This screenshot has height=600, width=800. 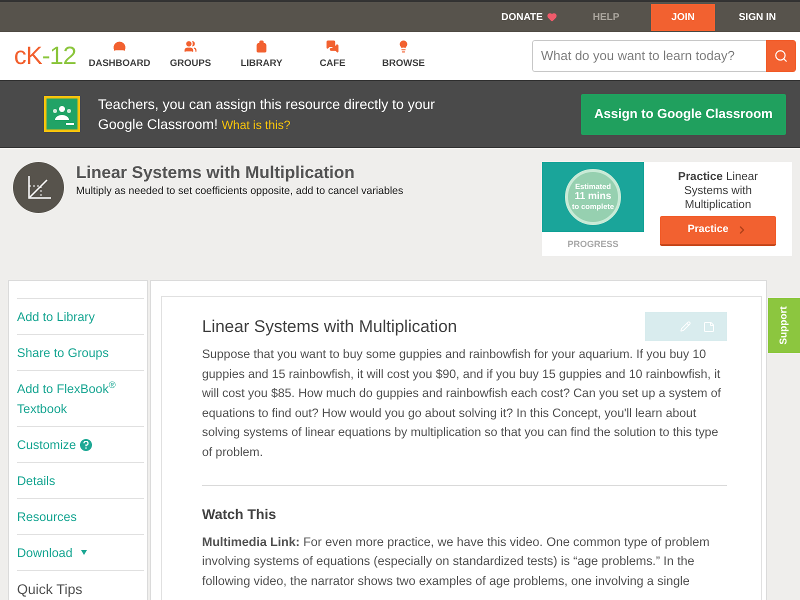 I want to click on sidebar-link: Resources, so click(x=80, y=516).